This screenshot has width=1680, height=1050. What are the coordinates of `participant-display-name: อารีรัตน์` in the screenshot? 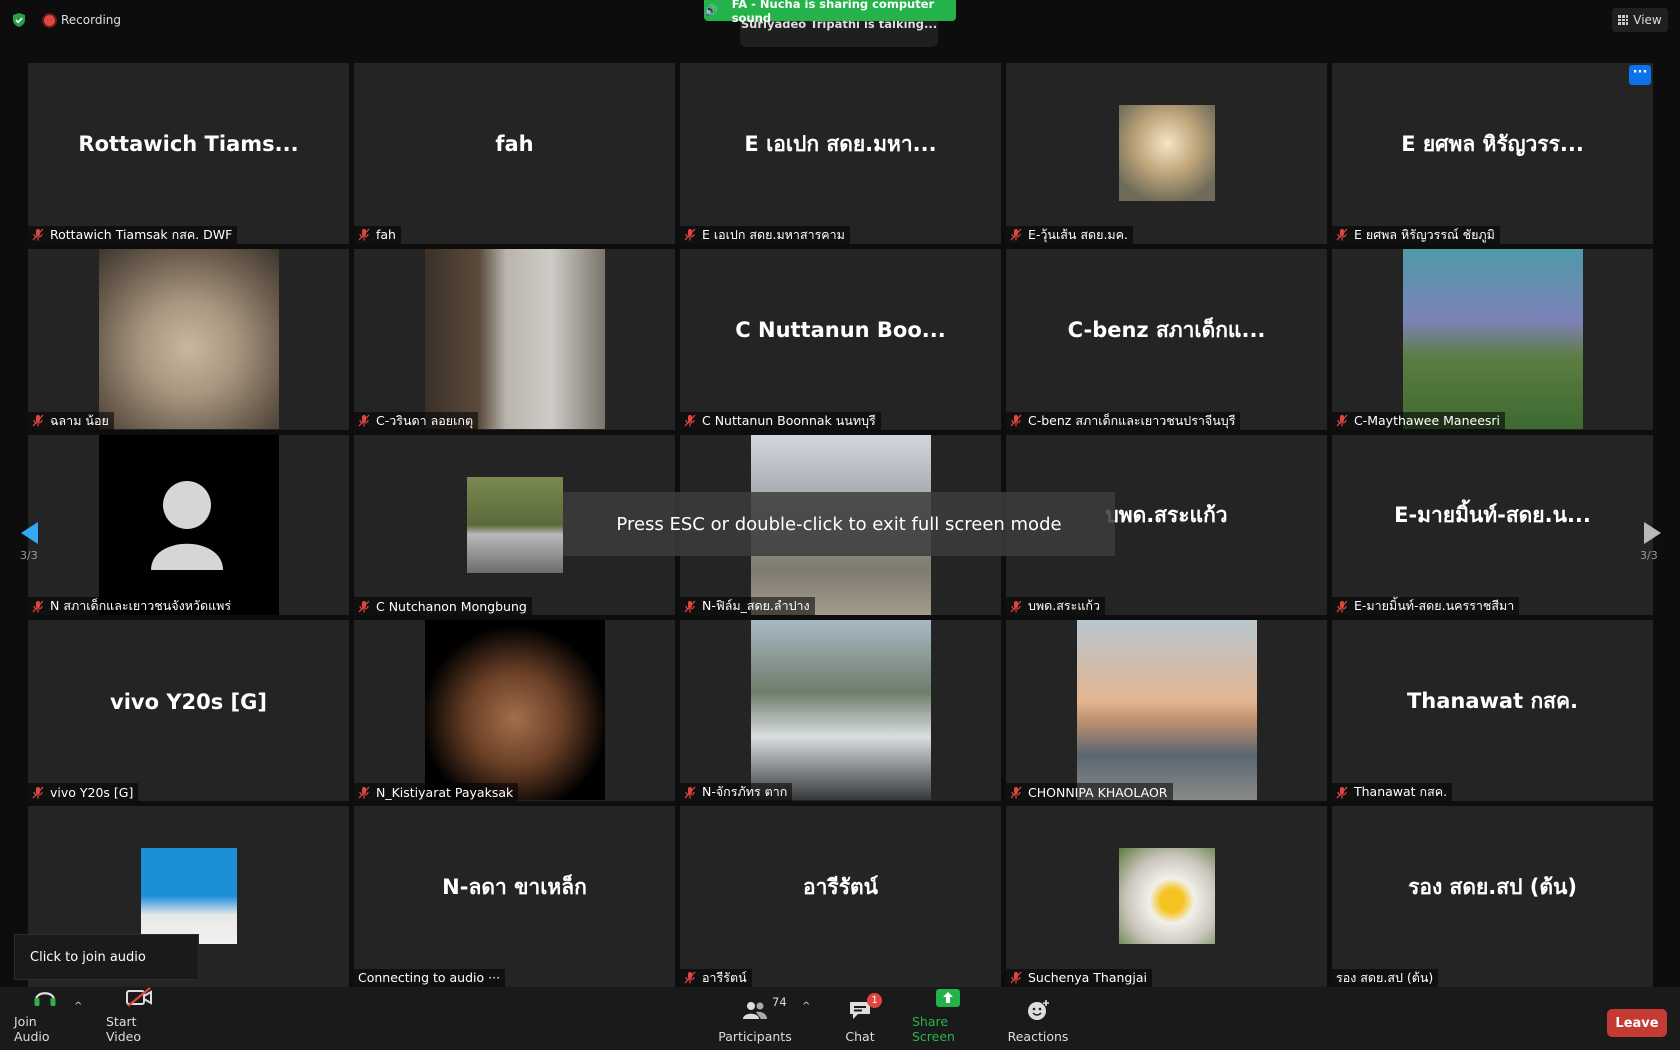 It's located at (840, 887).